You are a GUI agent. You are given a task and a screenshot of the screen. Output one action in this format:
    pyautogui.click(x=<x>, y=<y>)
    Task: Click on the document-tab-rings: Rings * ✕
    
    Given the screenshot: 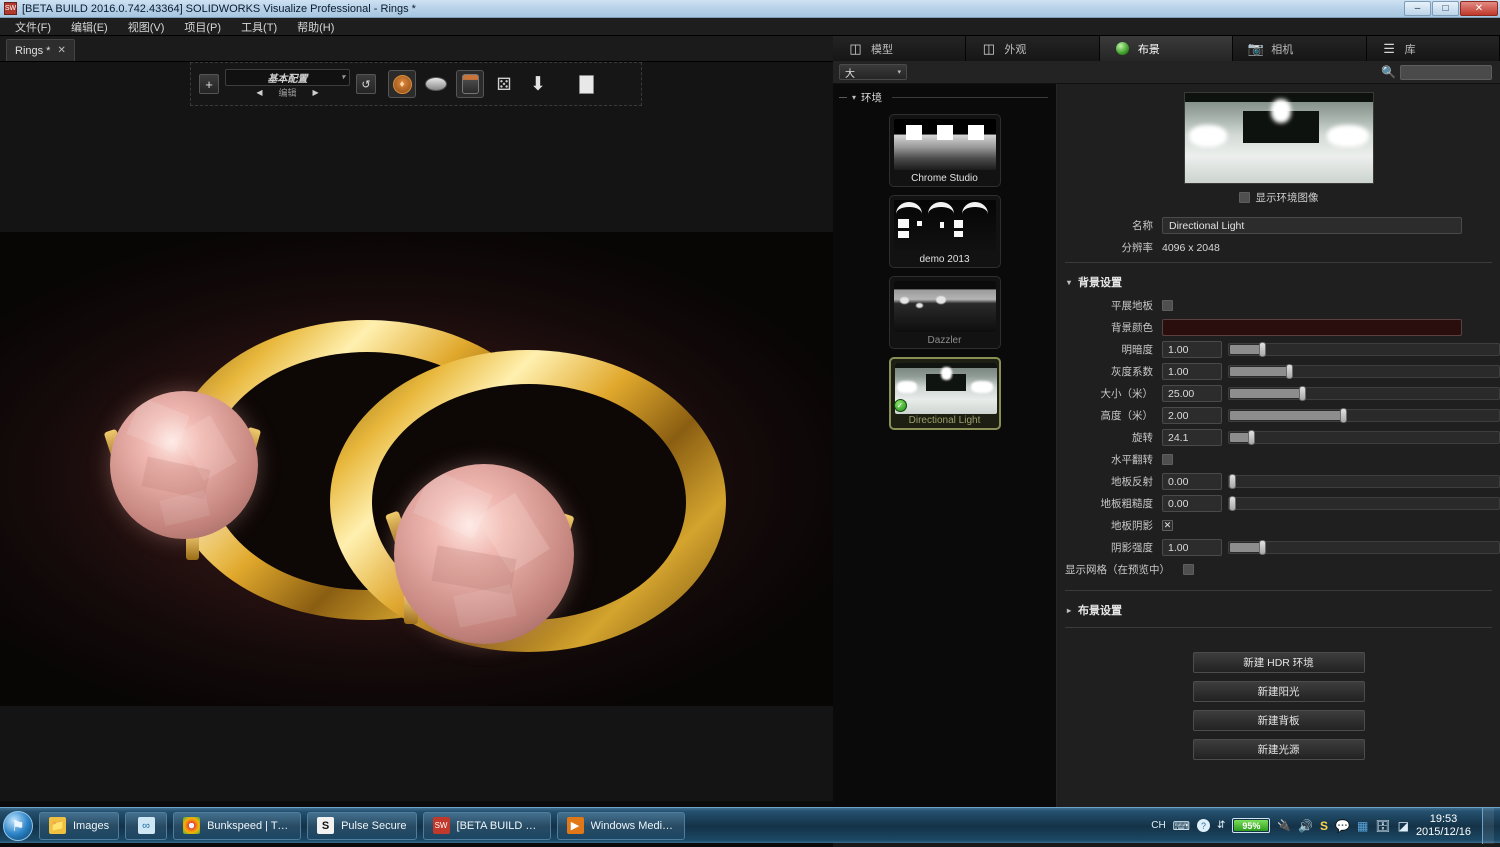 What is the action you would take?
    pyautogui.click(x=40, y=50)
    